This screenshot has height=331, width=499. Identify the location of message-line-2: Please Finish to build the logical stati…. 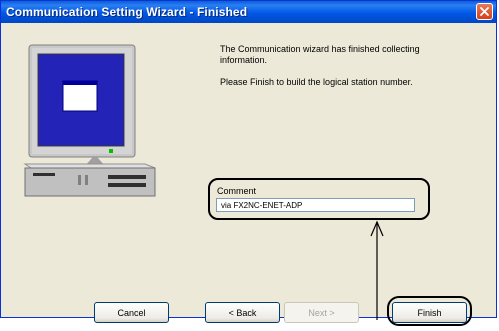
(316, 82).